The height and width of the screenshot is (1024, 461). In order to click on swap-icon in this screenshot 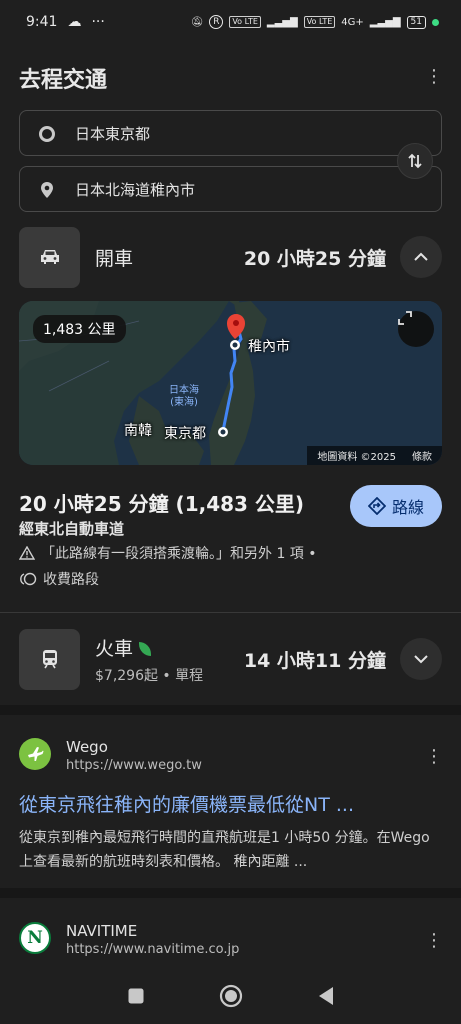, I will do `click(415, 161)`.